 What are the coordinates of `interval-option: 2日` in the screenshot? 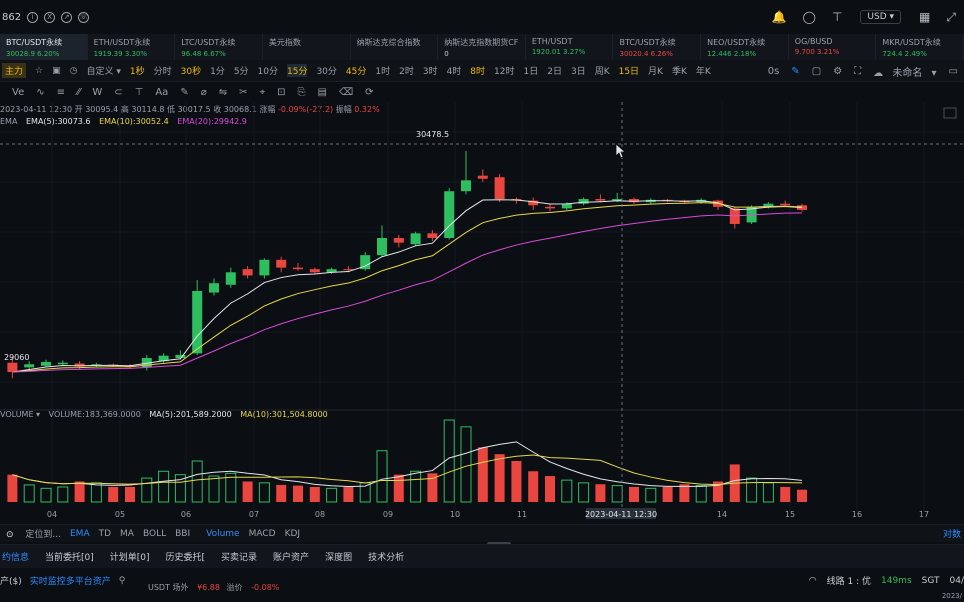 It's located at (554, 70).